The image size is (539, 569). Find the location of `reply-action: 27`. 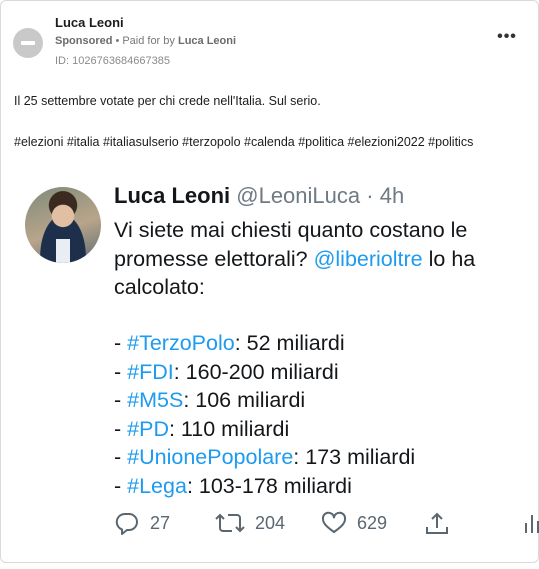

reply-action: 27 is located at coordinates (142, 523).